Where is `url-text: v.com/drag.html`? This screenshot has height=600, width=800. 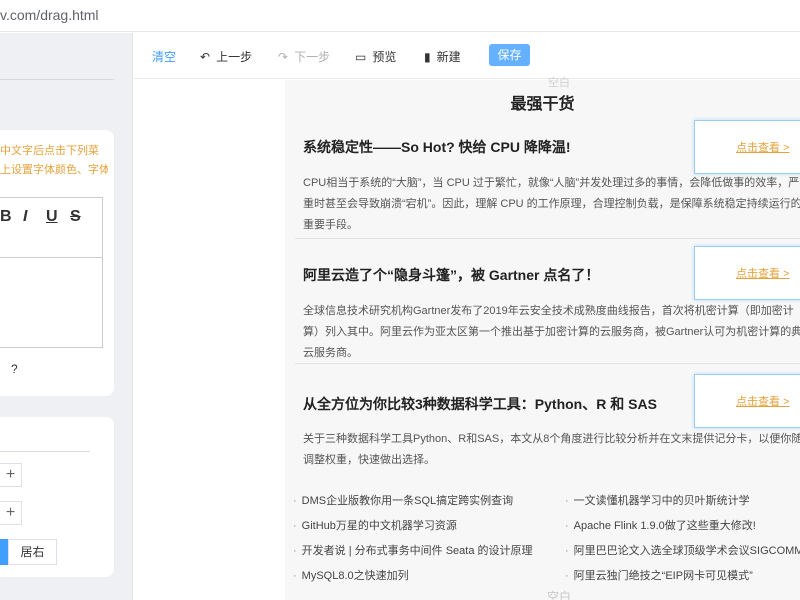 url-text: v.com/drag.html is located at coordinates (49, 15).